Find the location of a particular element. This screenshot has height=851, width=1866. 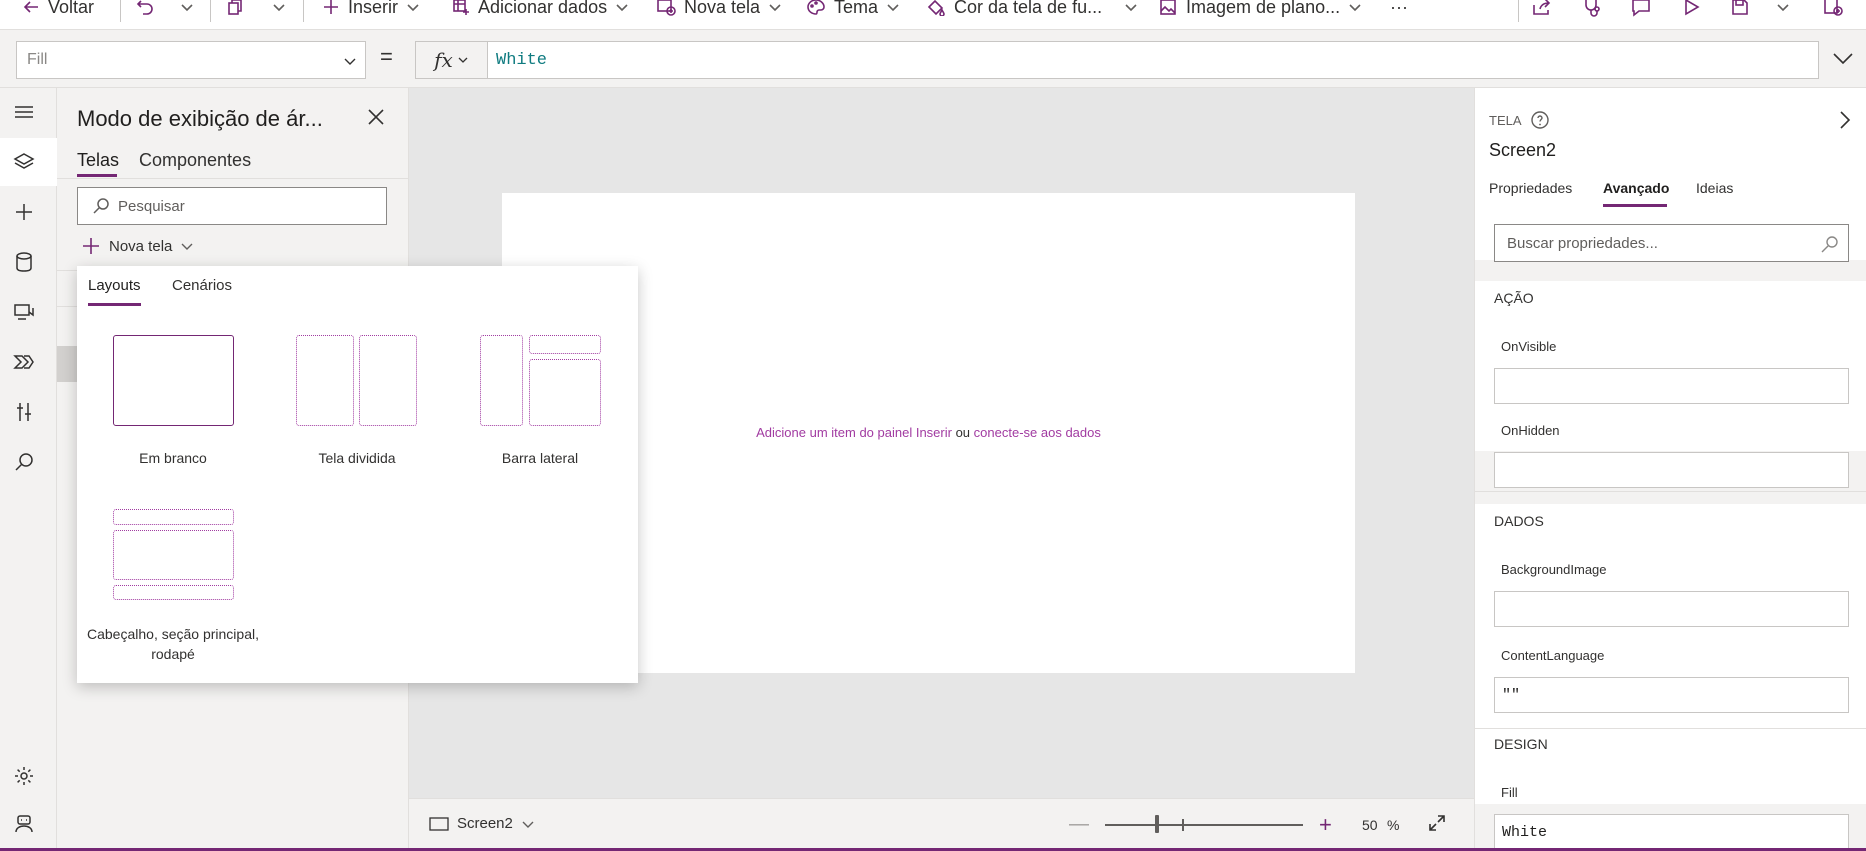

layers-icon is located at coordinates (24, 162).